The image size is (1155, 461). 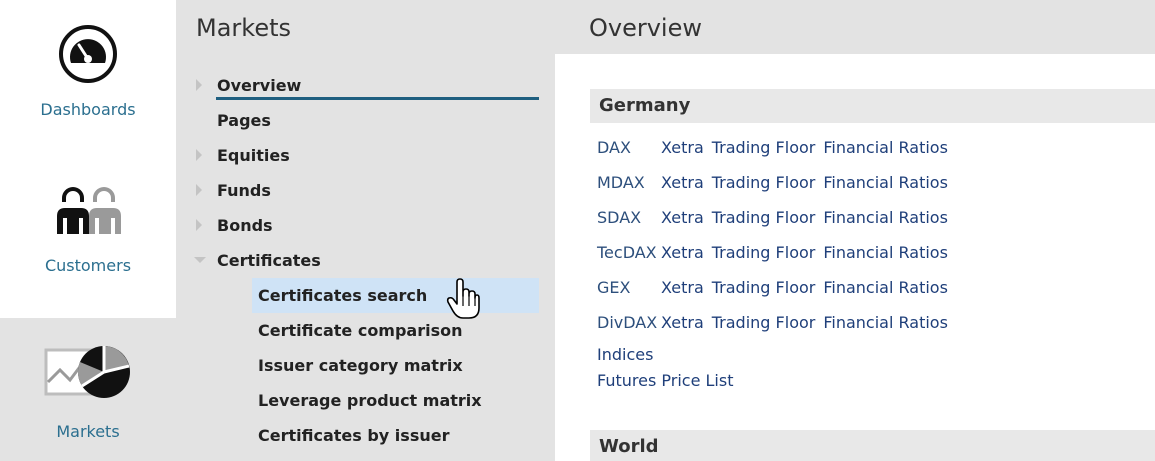 I want to click on rail-label-customers: Customers, so click(x=88, y=265).